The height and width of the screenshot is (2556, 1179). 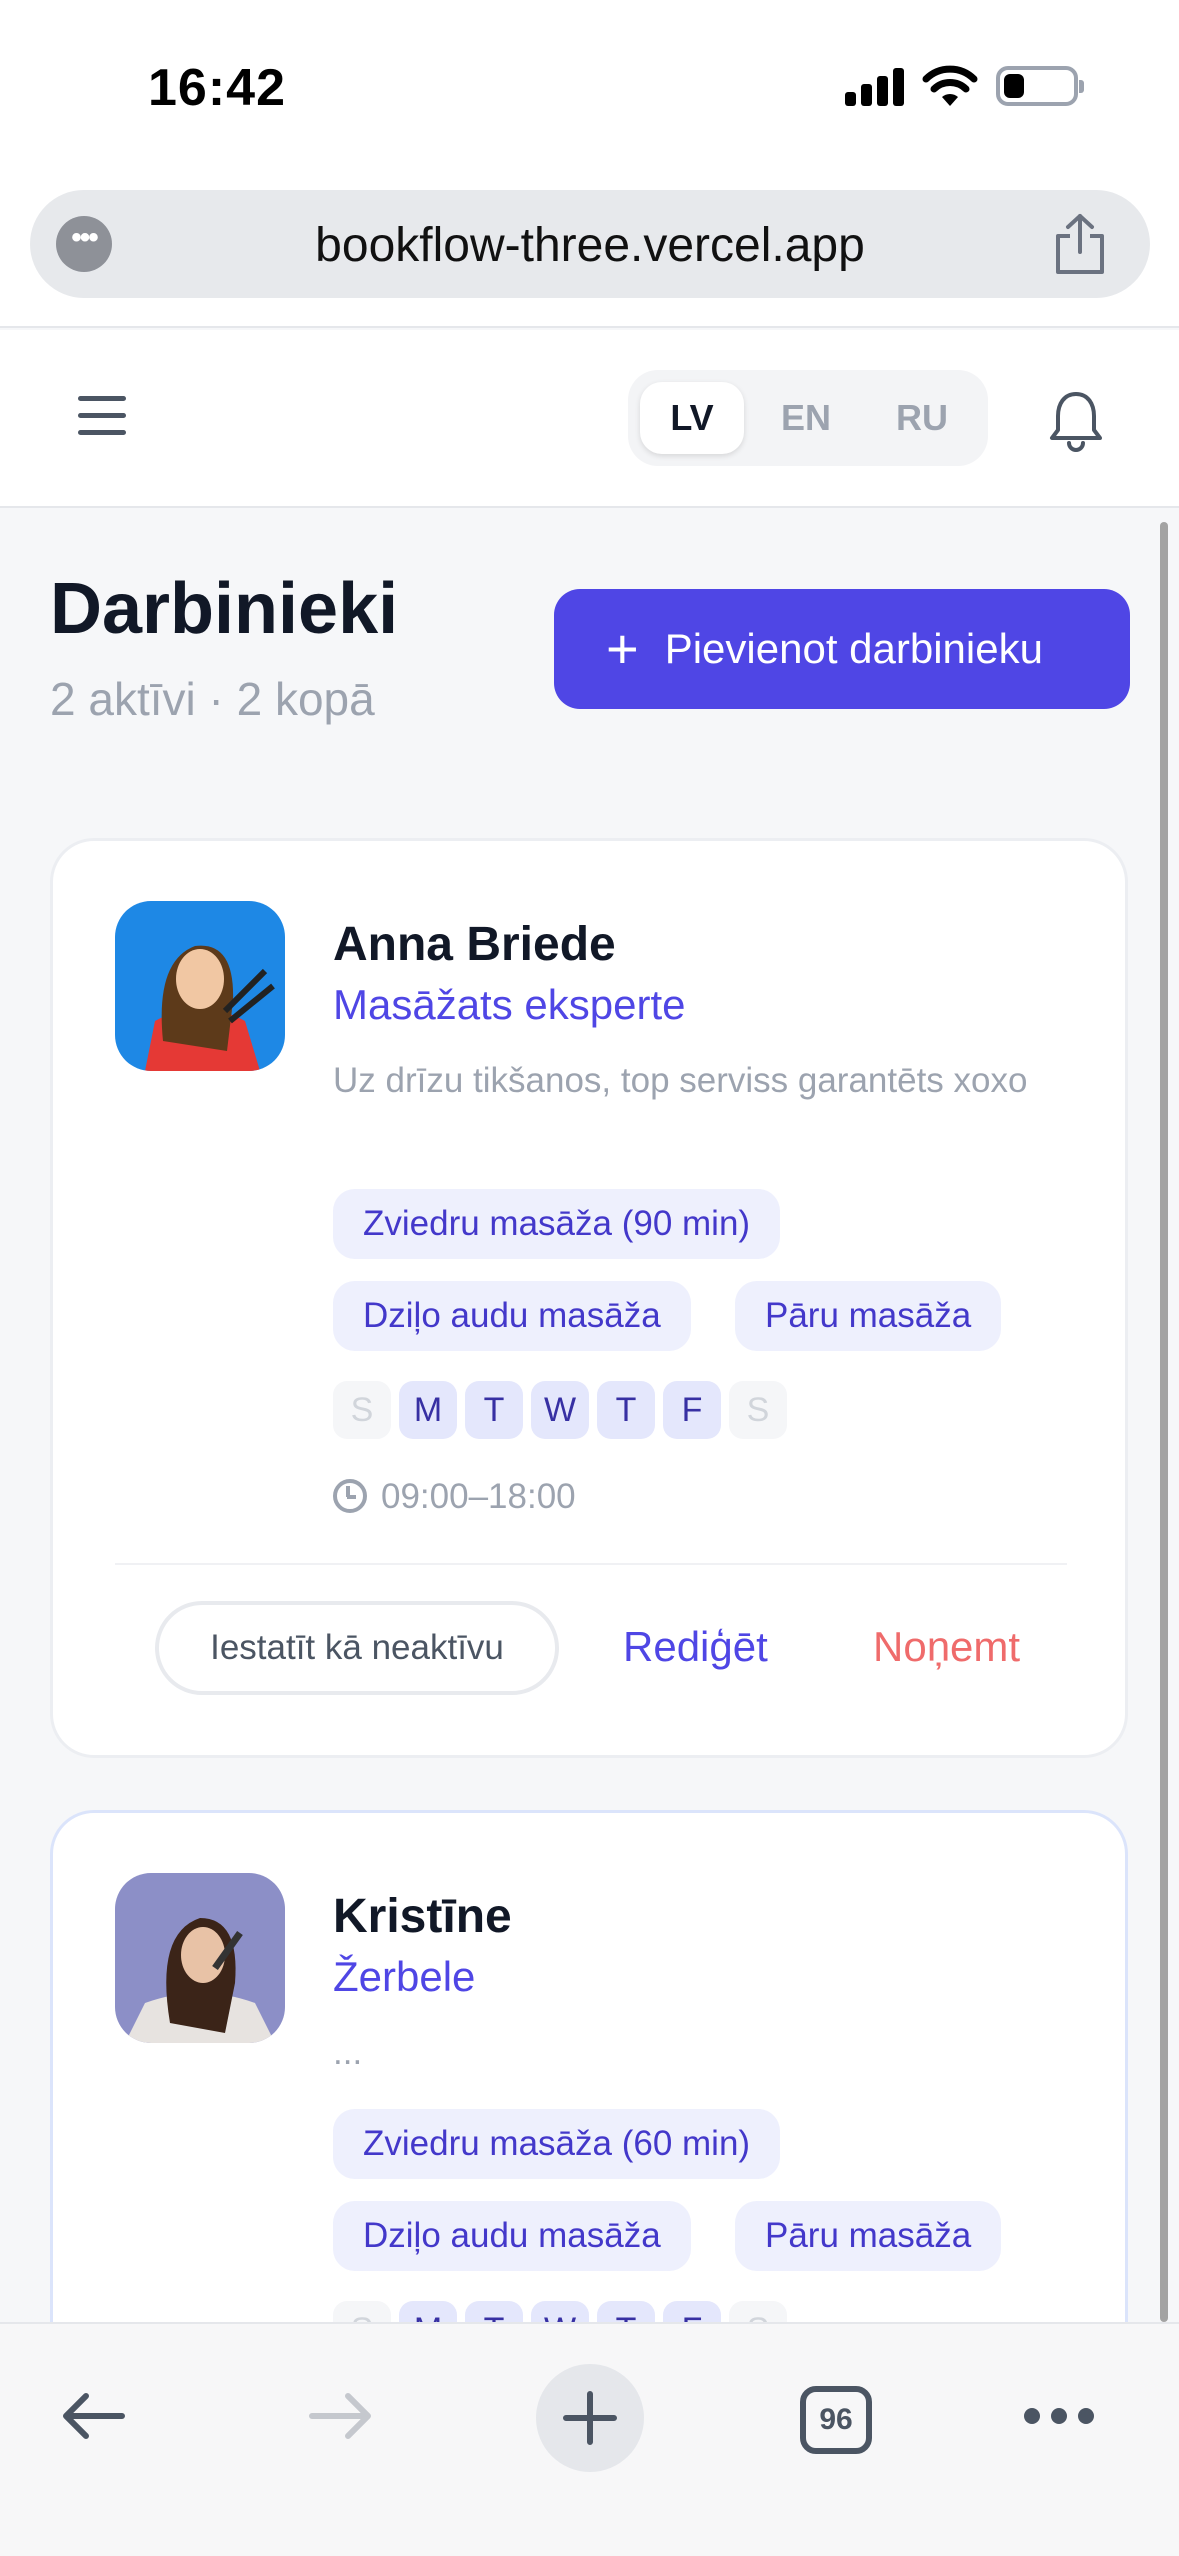 I want to click on page-title: Darbinieki, so click(x=224, y=609).